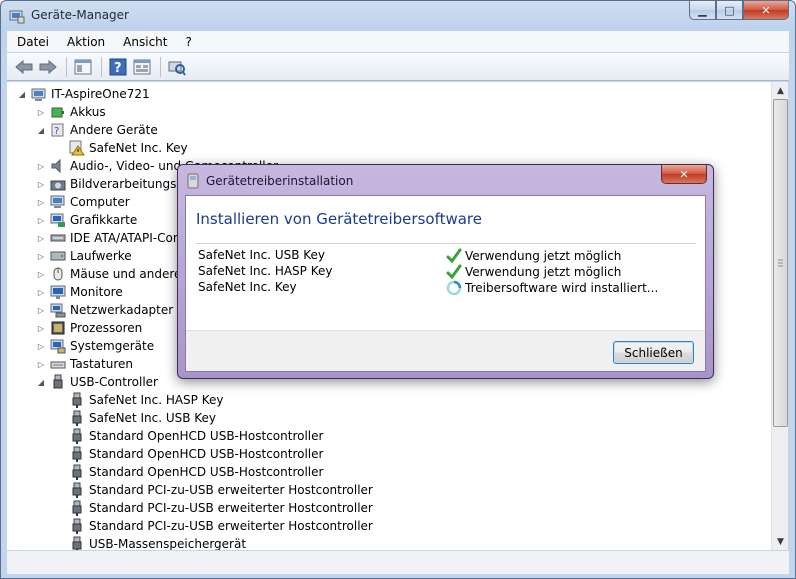  What do you see at coordinates (32, 42) in the screenshot?
I see `menu-datei: Datei` at bounding box center [32, 42].